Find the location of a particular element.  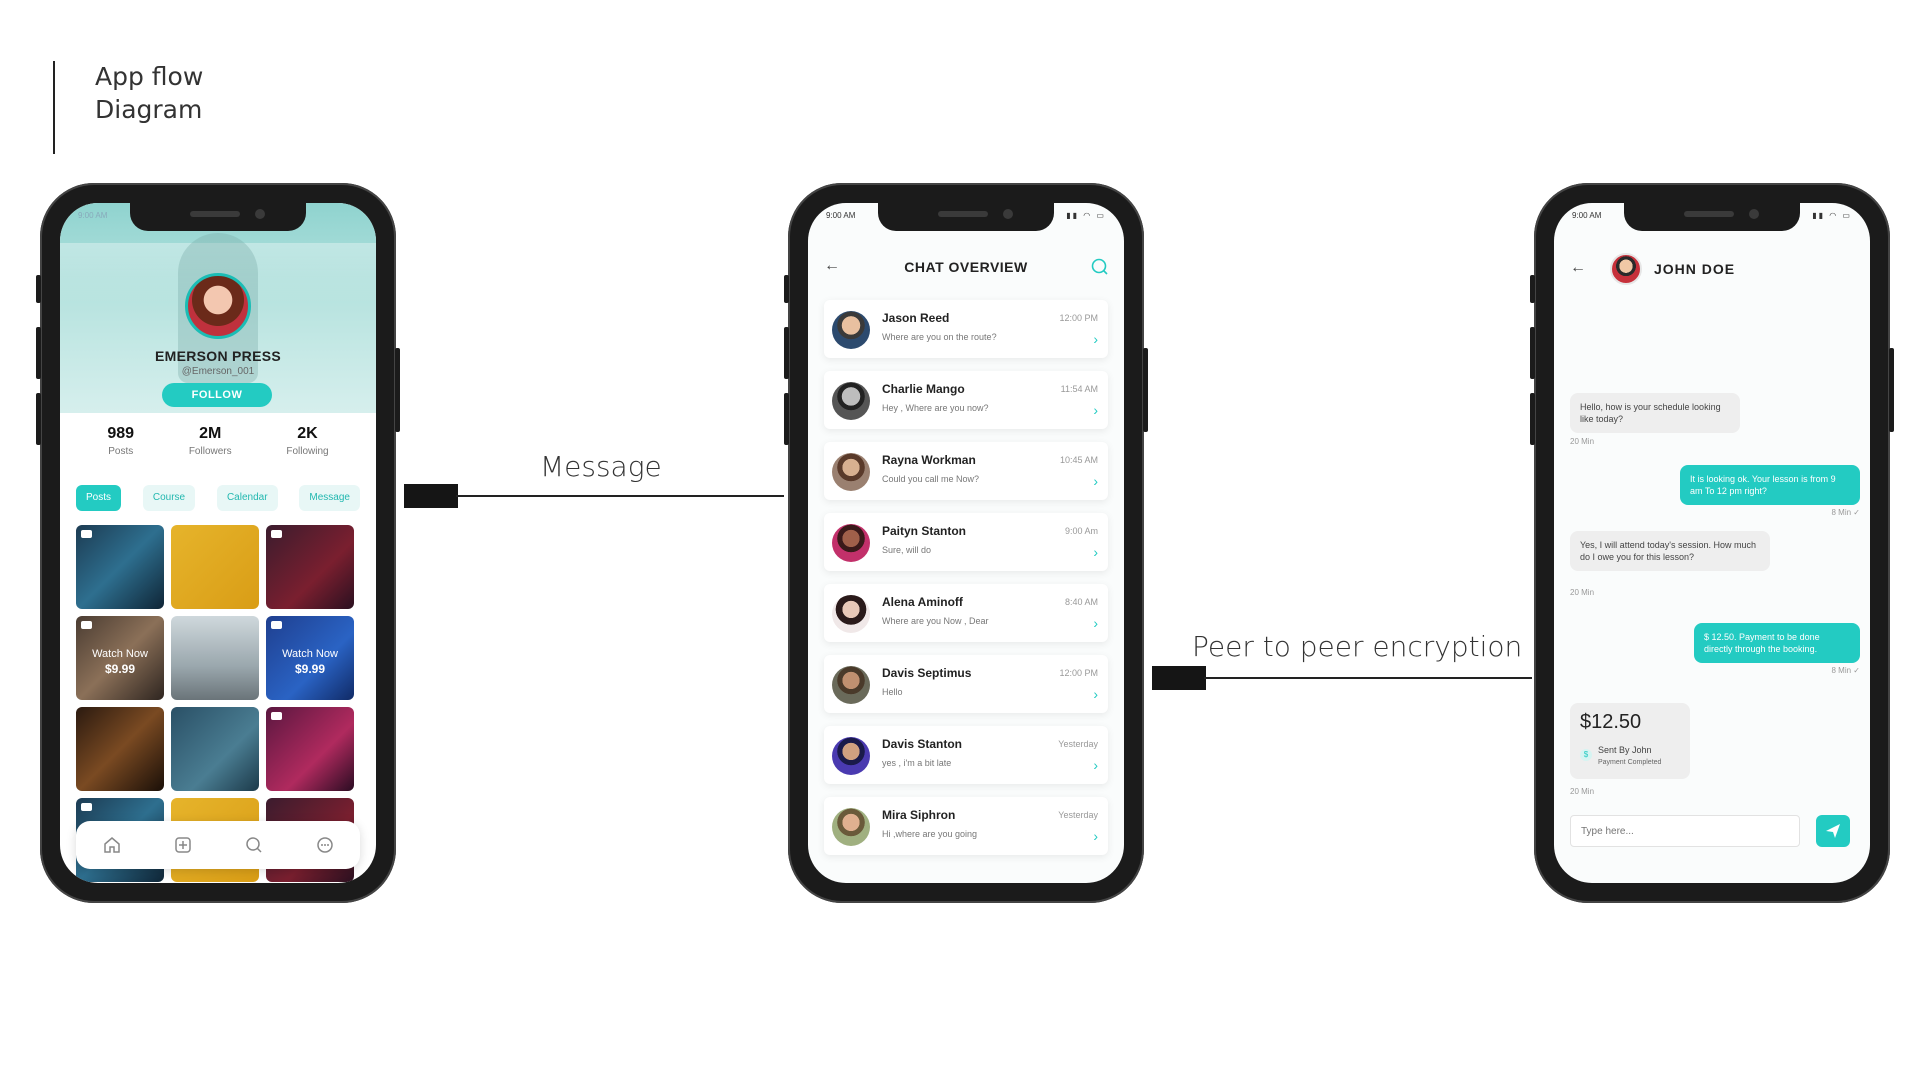

payment-amount: $12.50 is located at coordinates (1611, 722).